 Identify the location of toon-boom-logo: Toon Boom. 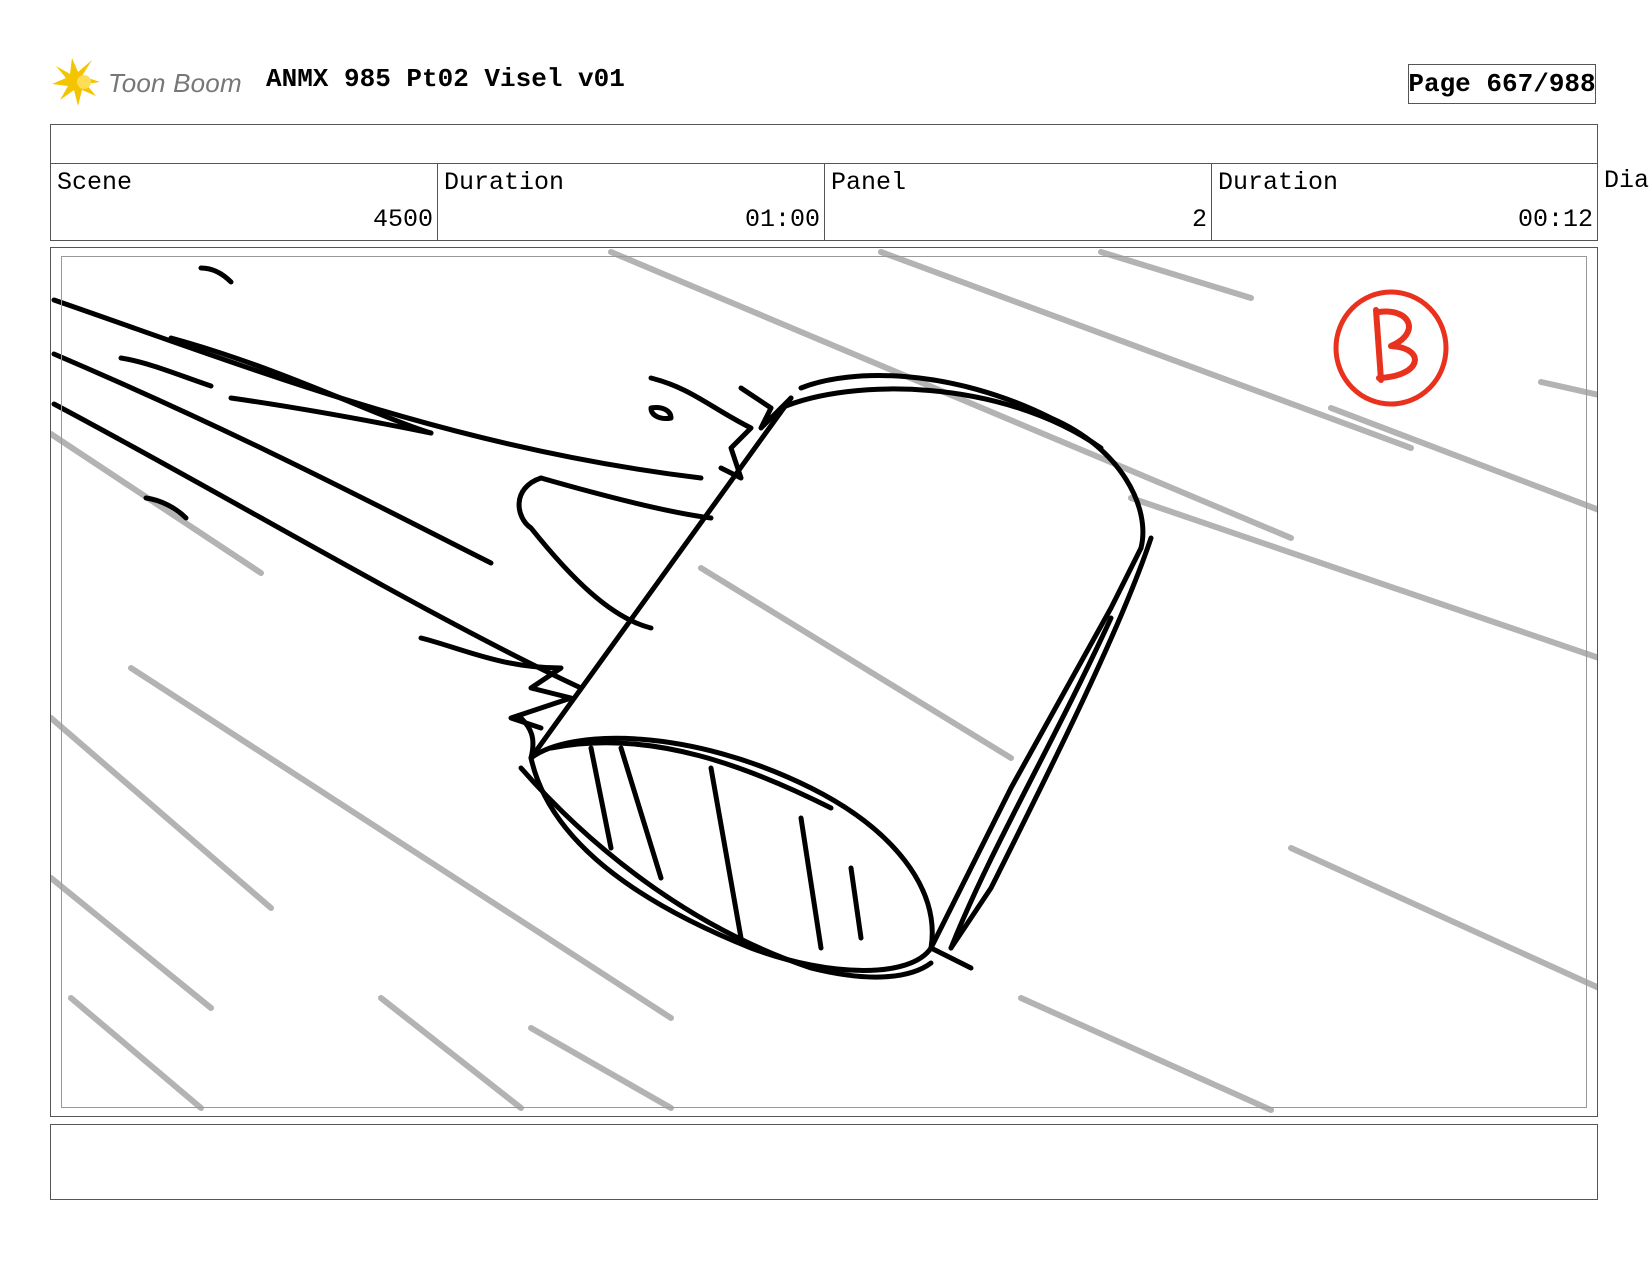
(152, 82).